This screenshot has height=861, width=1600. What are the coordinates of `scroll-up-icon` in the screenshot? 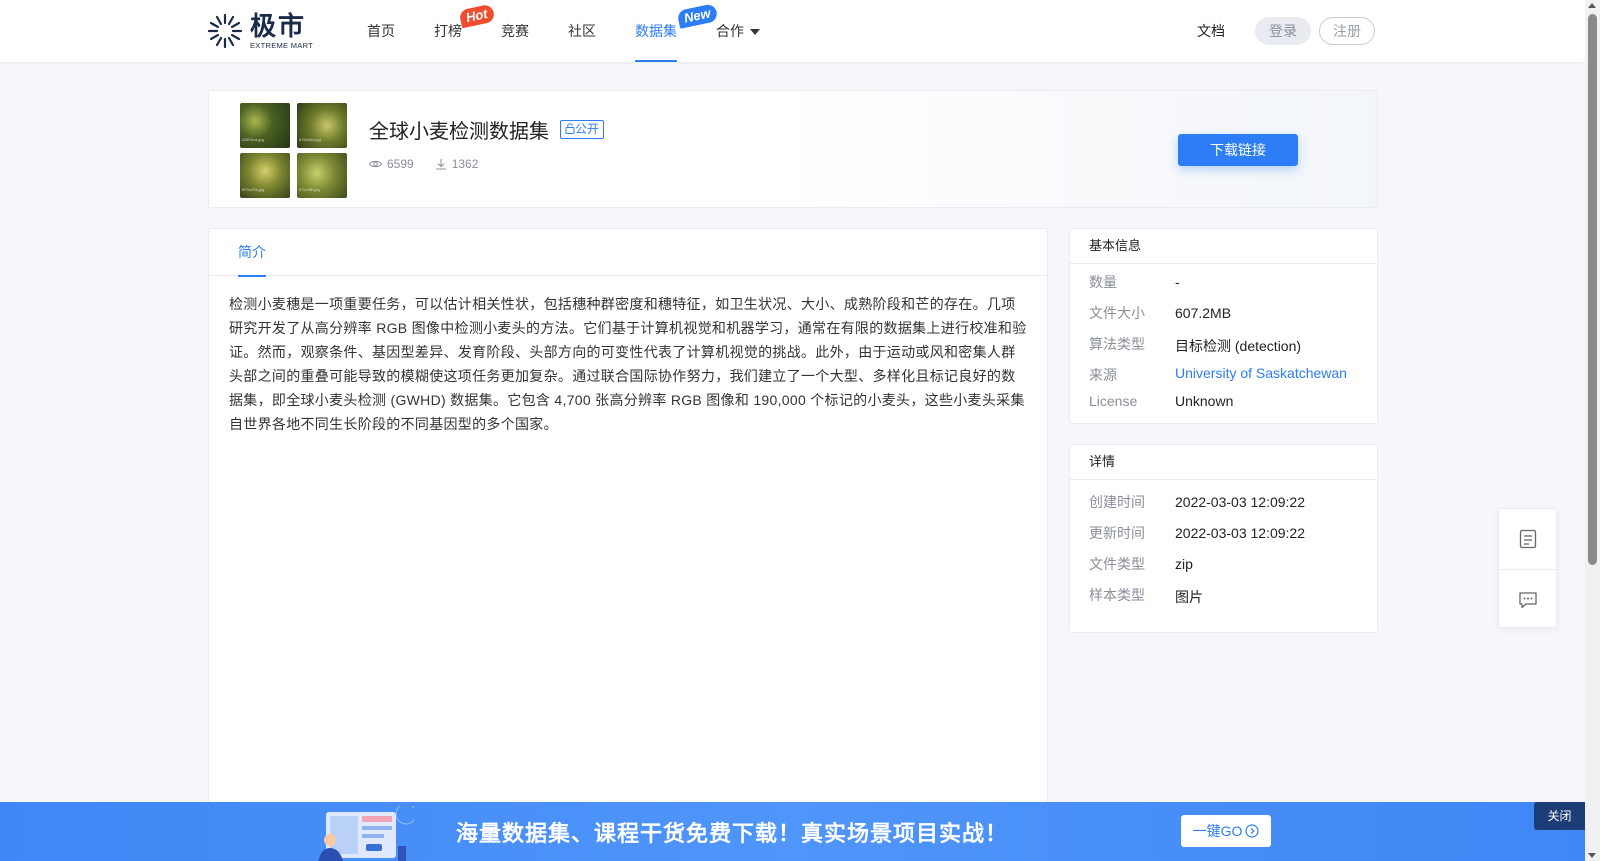 It's located at (1592, 5).